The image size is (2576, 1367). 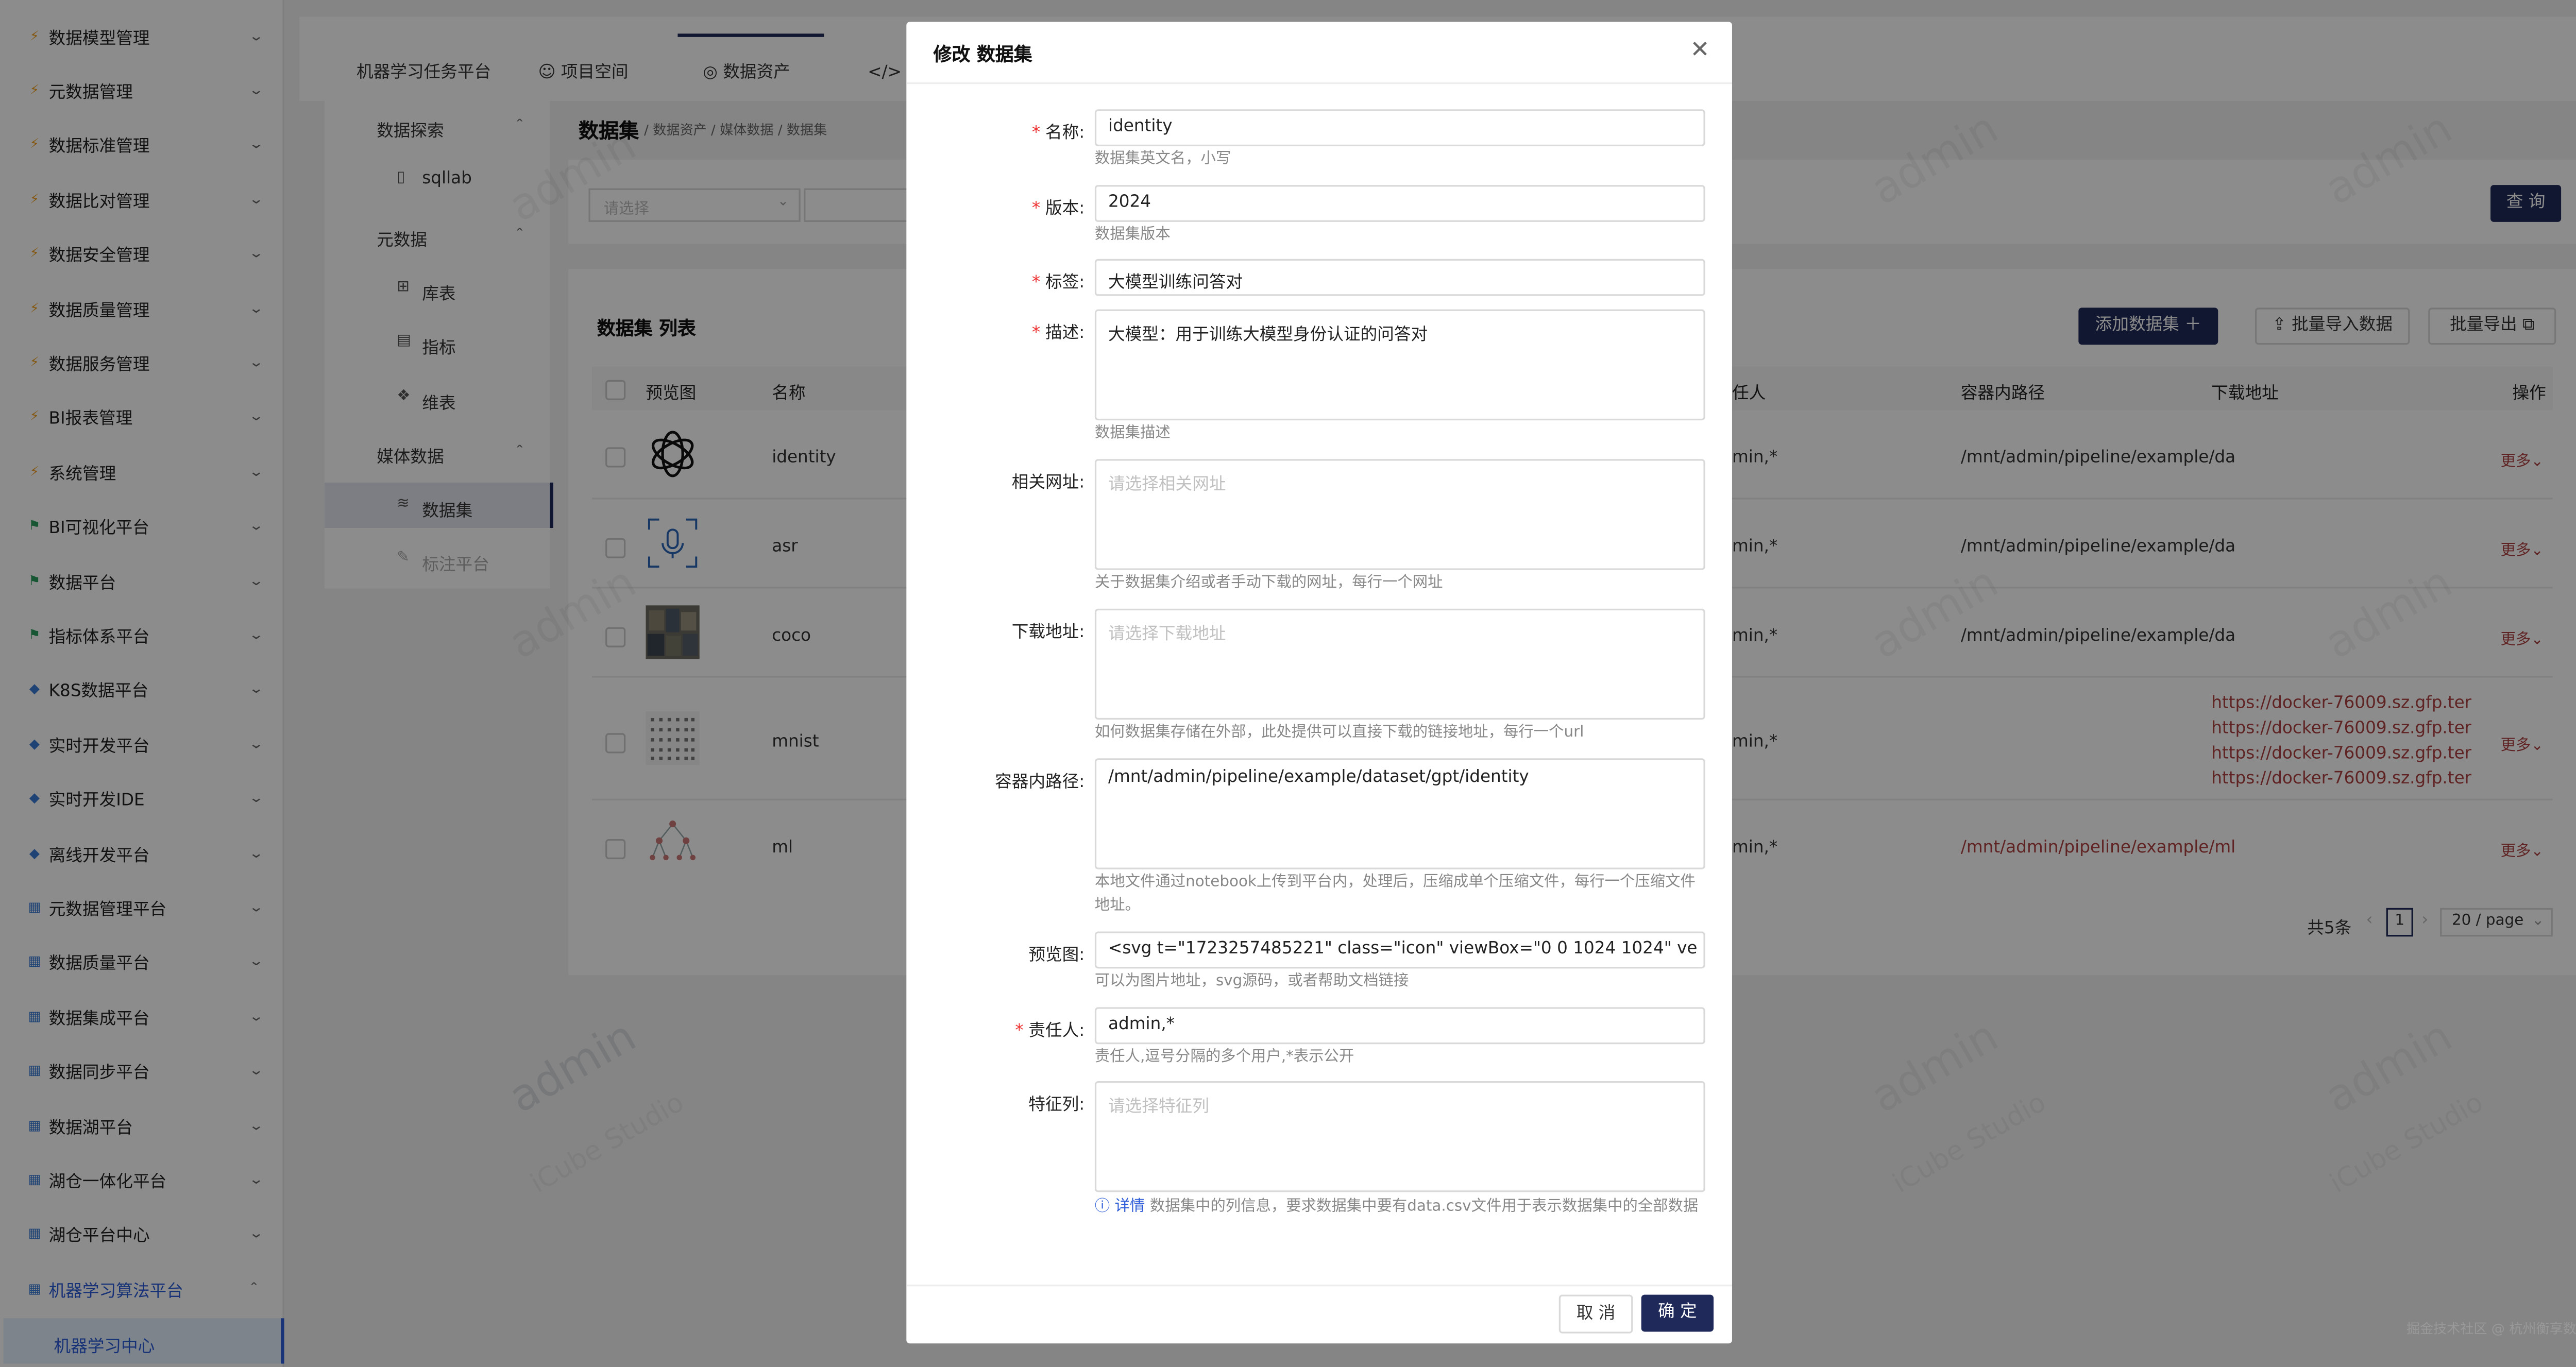 What do you see at coordinates (1058, 283) in the screenshot?
I see `field-label-tag: * 标签:` at bounding box center [1058, 283].